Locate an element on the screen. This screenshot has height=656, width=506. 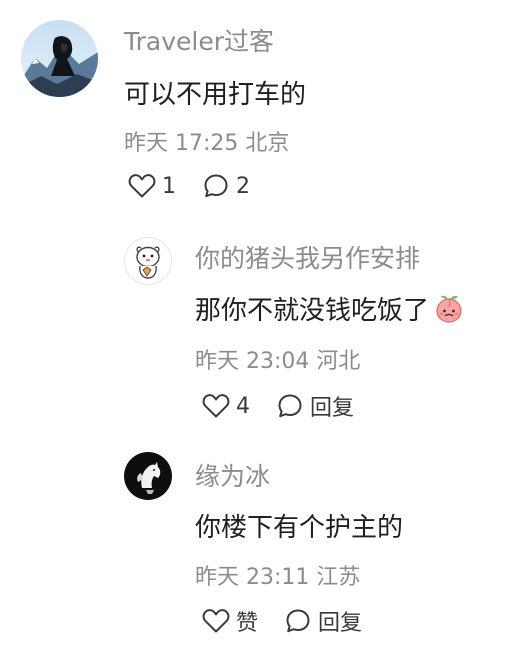
white-cartoon-avatar-icon is located at coordinates (148, 261).